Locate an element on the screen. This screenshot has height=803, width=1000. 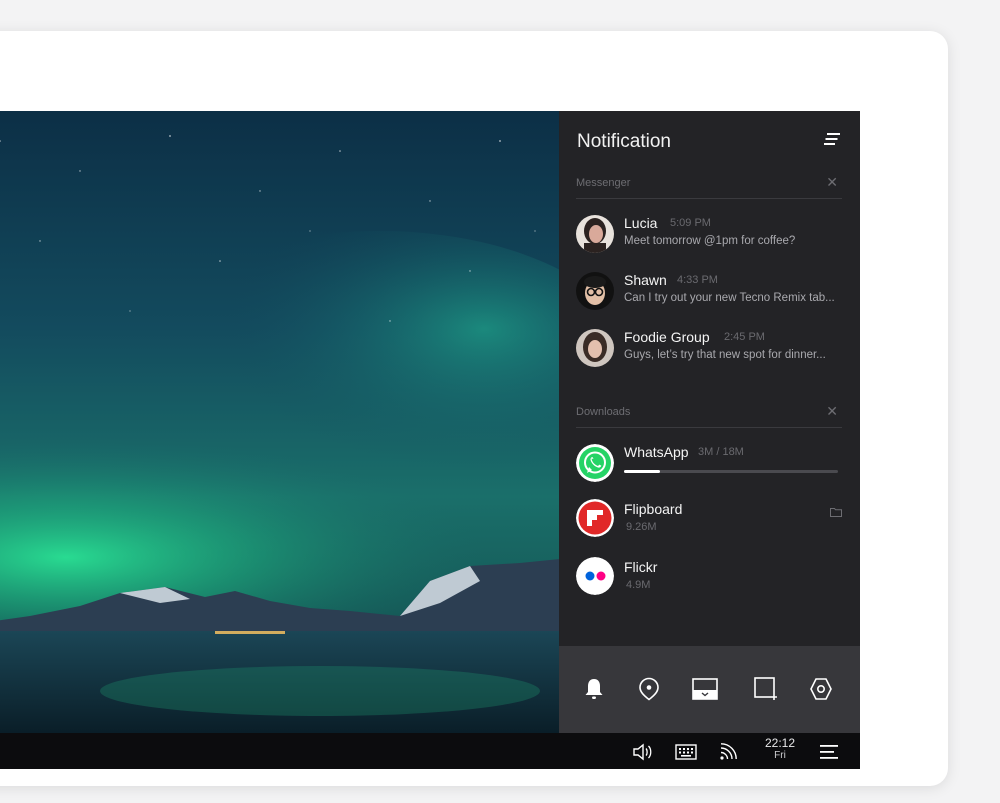
download-item-whatsapp: WhatsApp 3M / 18M is located at coordinates (711, 466).